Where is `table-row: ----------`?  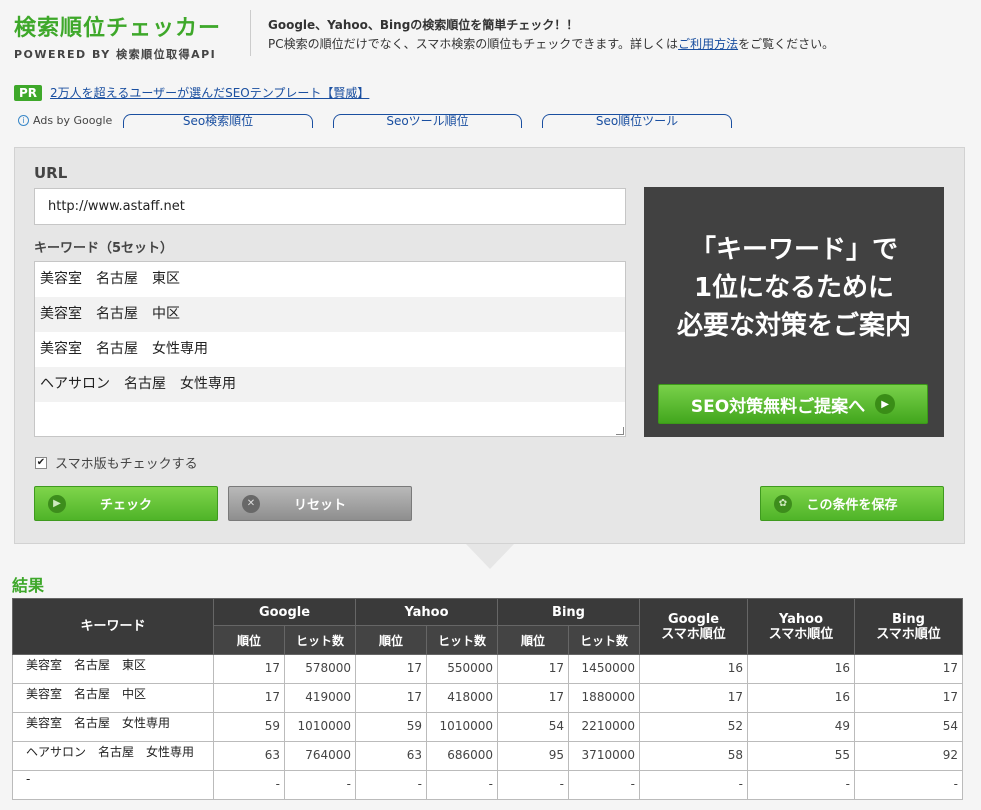
table-row: ---------- is located at coordinates (487, 785).